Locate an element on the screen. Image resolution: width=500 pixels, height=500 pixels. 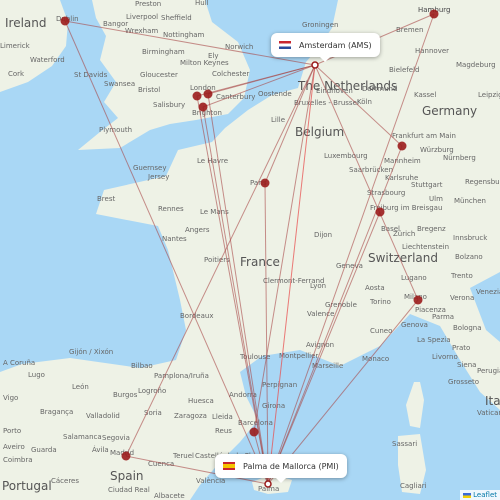
city-label-luxembourg: Luxembourg is located at coordinates (346, 156).